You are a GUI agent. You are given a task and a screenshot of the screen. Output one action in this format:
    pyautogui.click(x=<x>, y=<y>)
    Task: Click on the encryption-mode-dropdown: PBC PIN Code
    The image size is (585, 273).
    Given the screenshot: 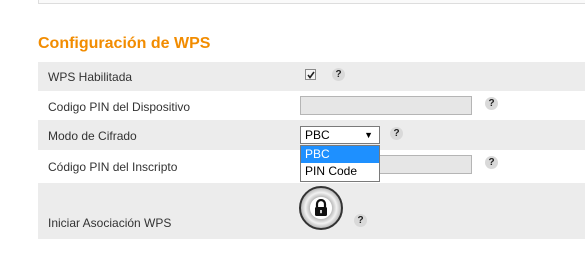 What is the action you would take?
    pyautogui.click(x=340, y=163)
    